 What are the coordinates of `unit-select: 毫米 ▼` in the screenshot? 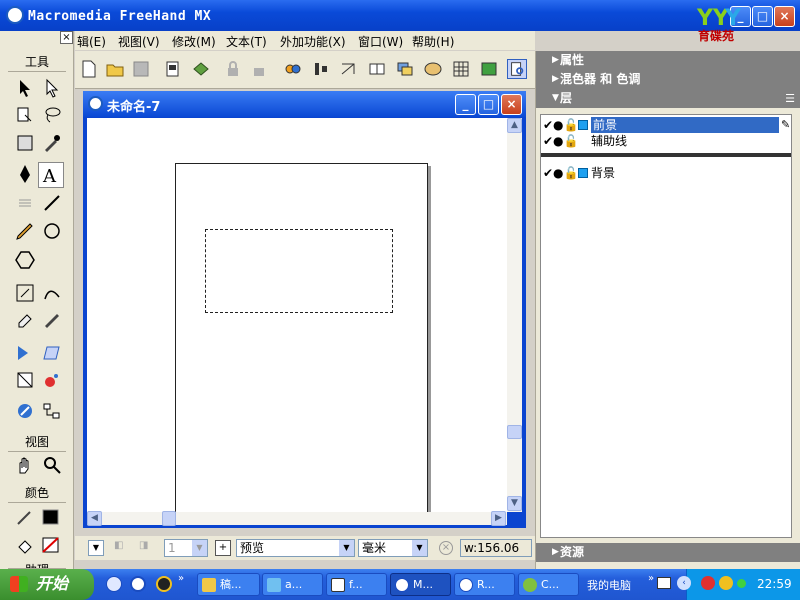 It's located at (393, 548).